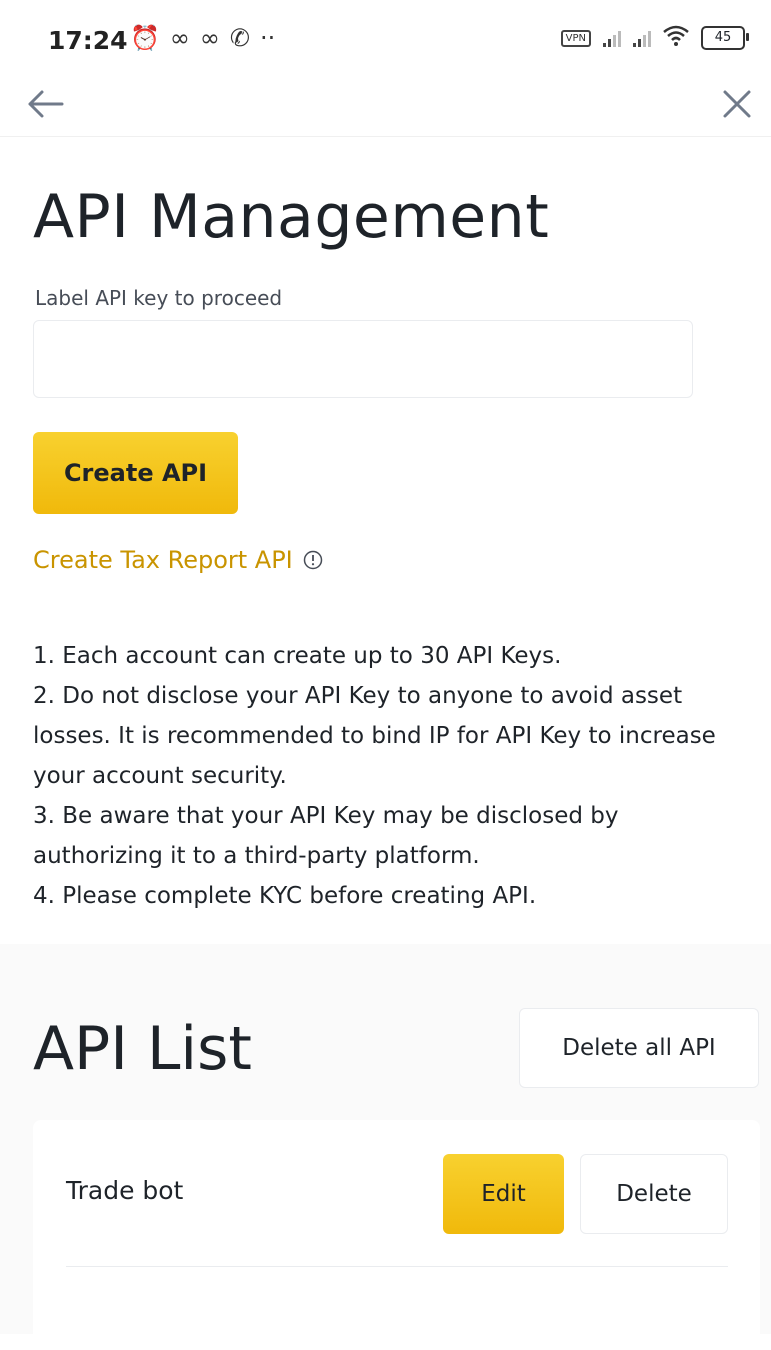 Image resolution: width=771 pixels, height=1350 pixels. I want to click on info-icon, so click(313, 560).